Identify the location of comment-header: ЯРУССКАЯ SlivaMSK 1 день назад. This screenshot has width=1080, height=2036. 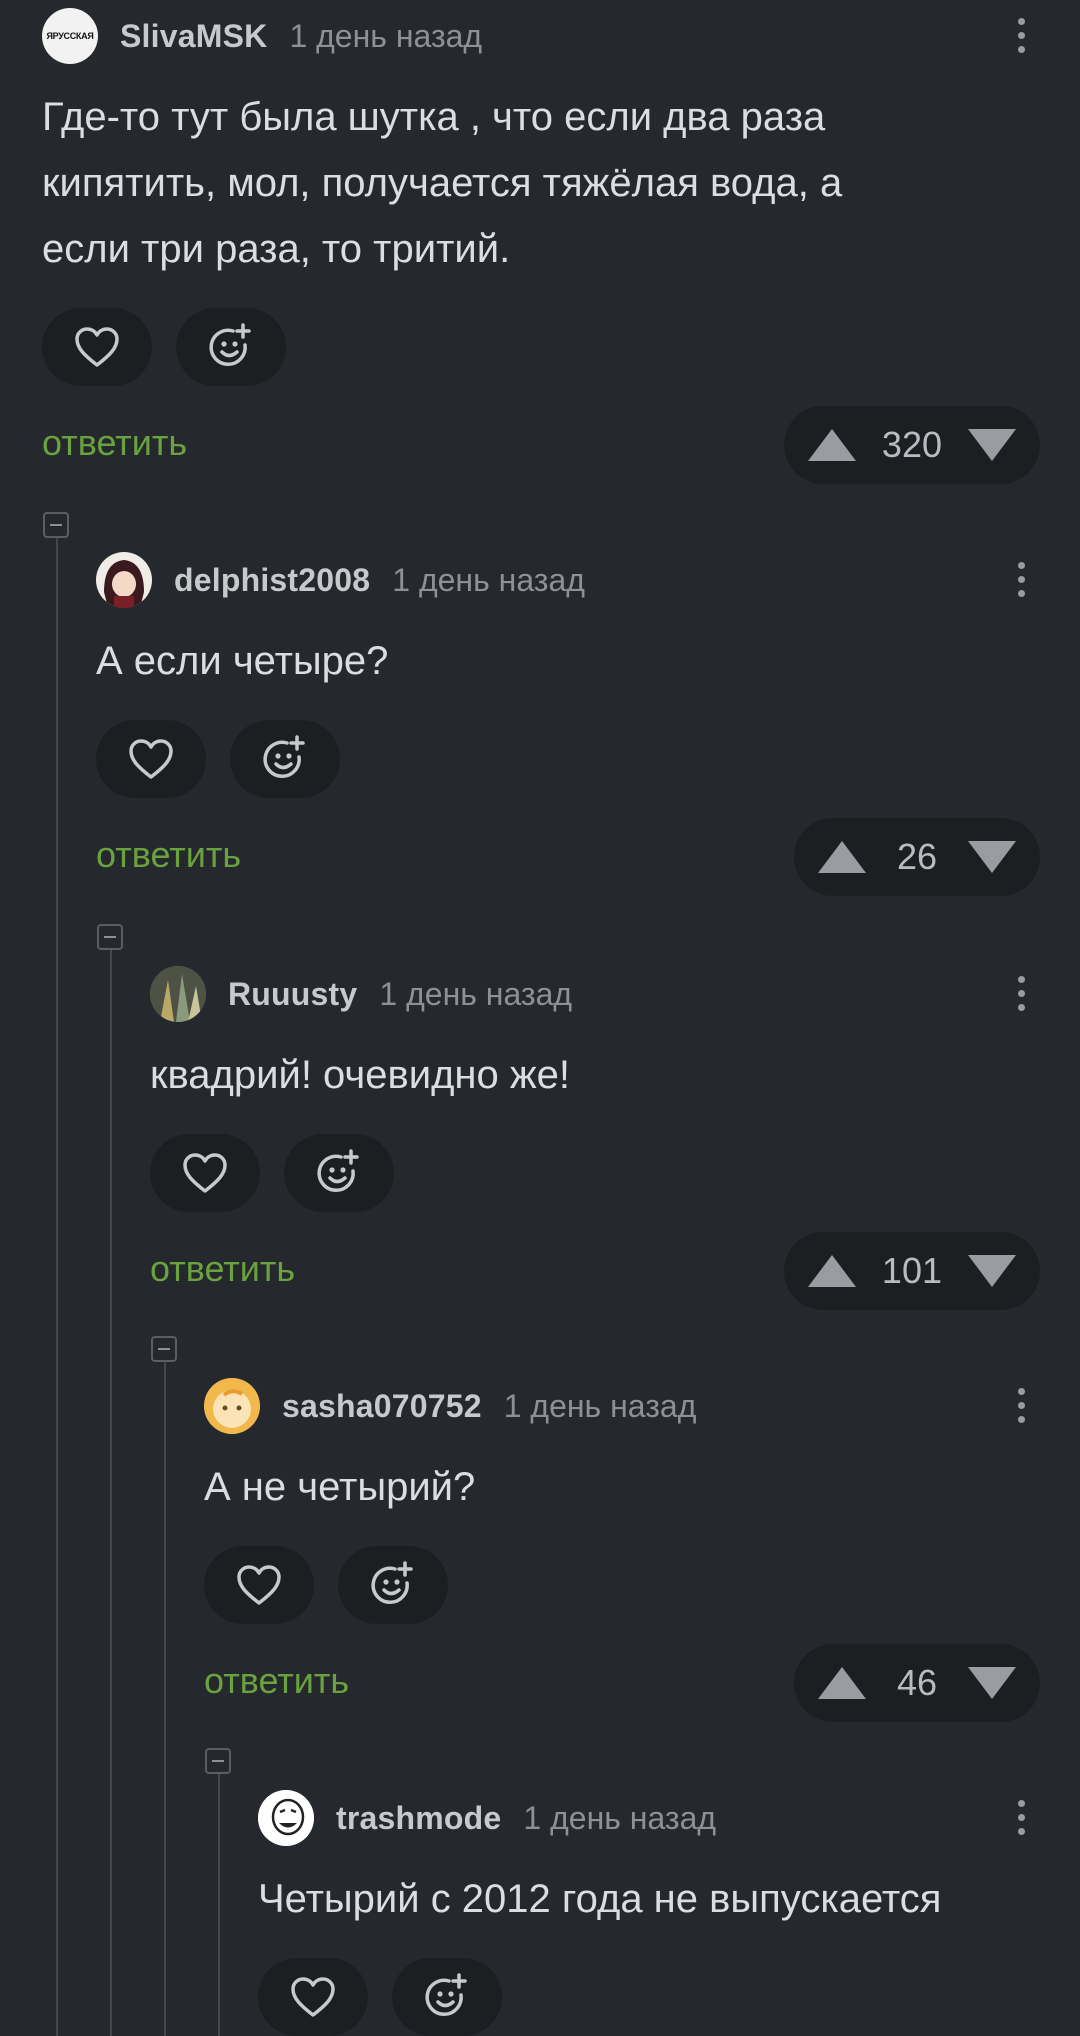
(541, 36).